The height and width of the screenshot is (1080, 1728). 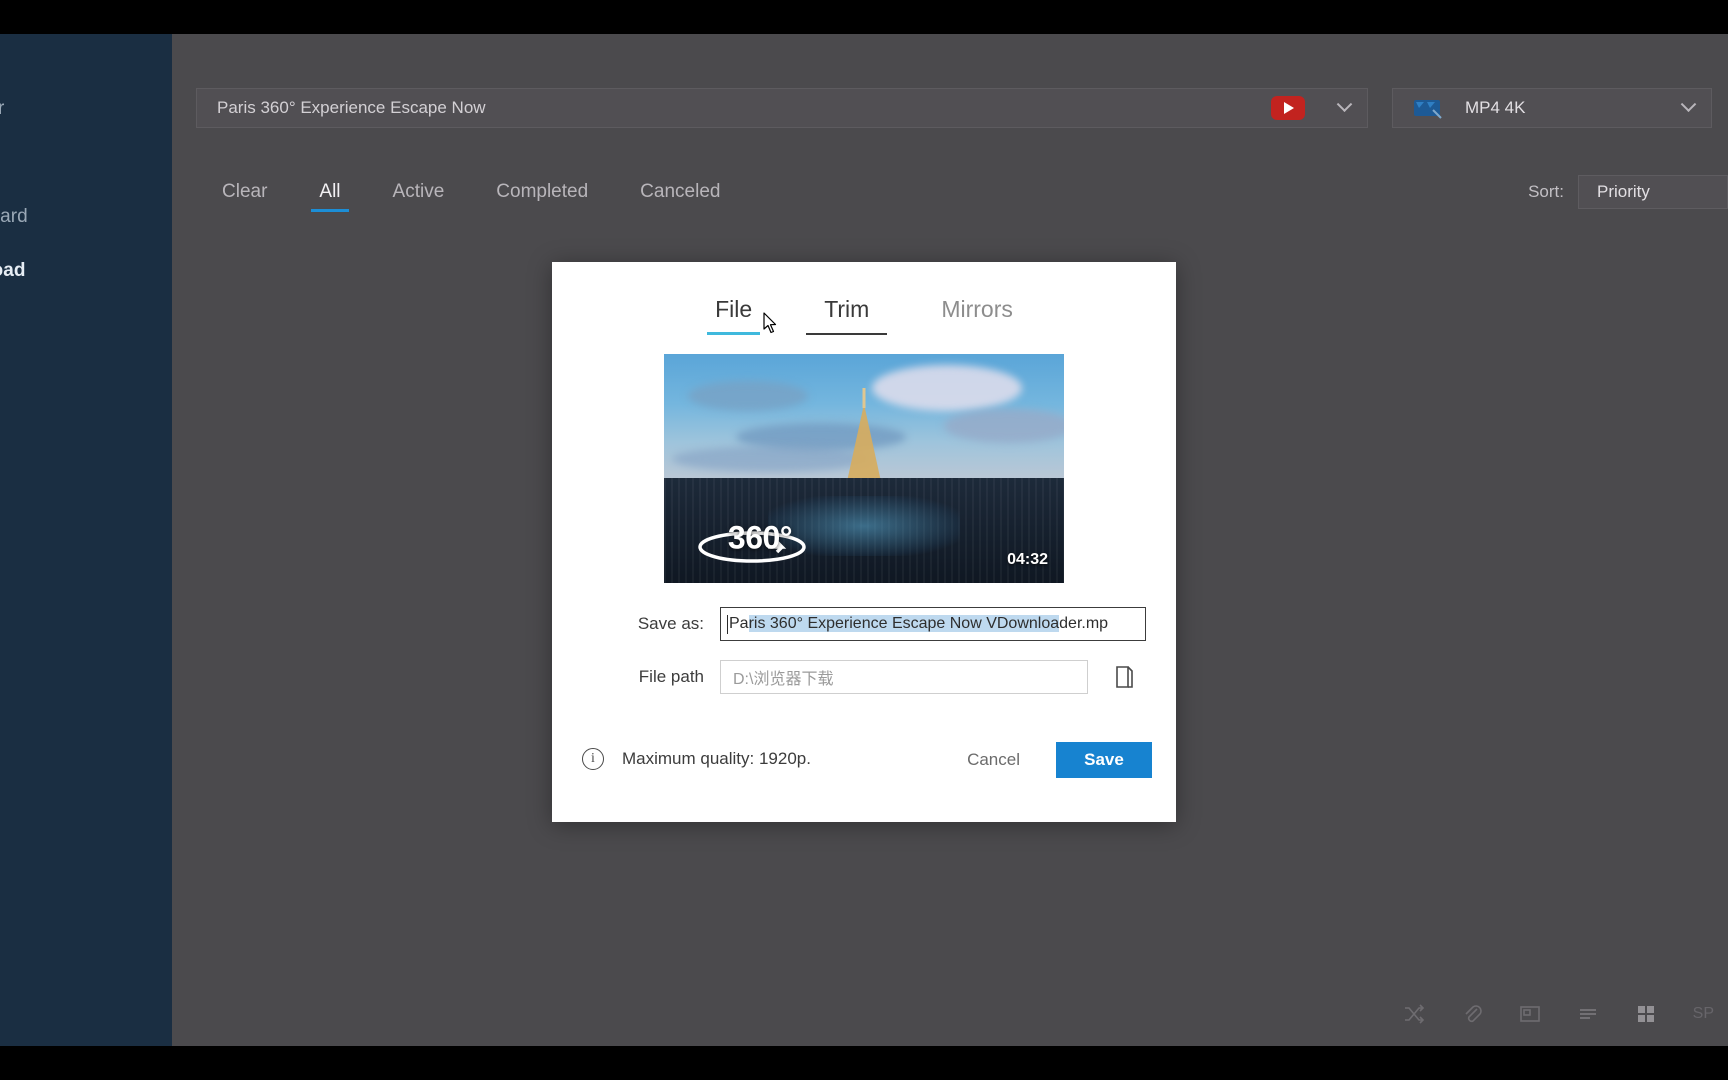 What do you see at coordinates (1027, 559) in the screenshot?
I see `duration-badge: 04:32` at bounding box center [1027, 559].